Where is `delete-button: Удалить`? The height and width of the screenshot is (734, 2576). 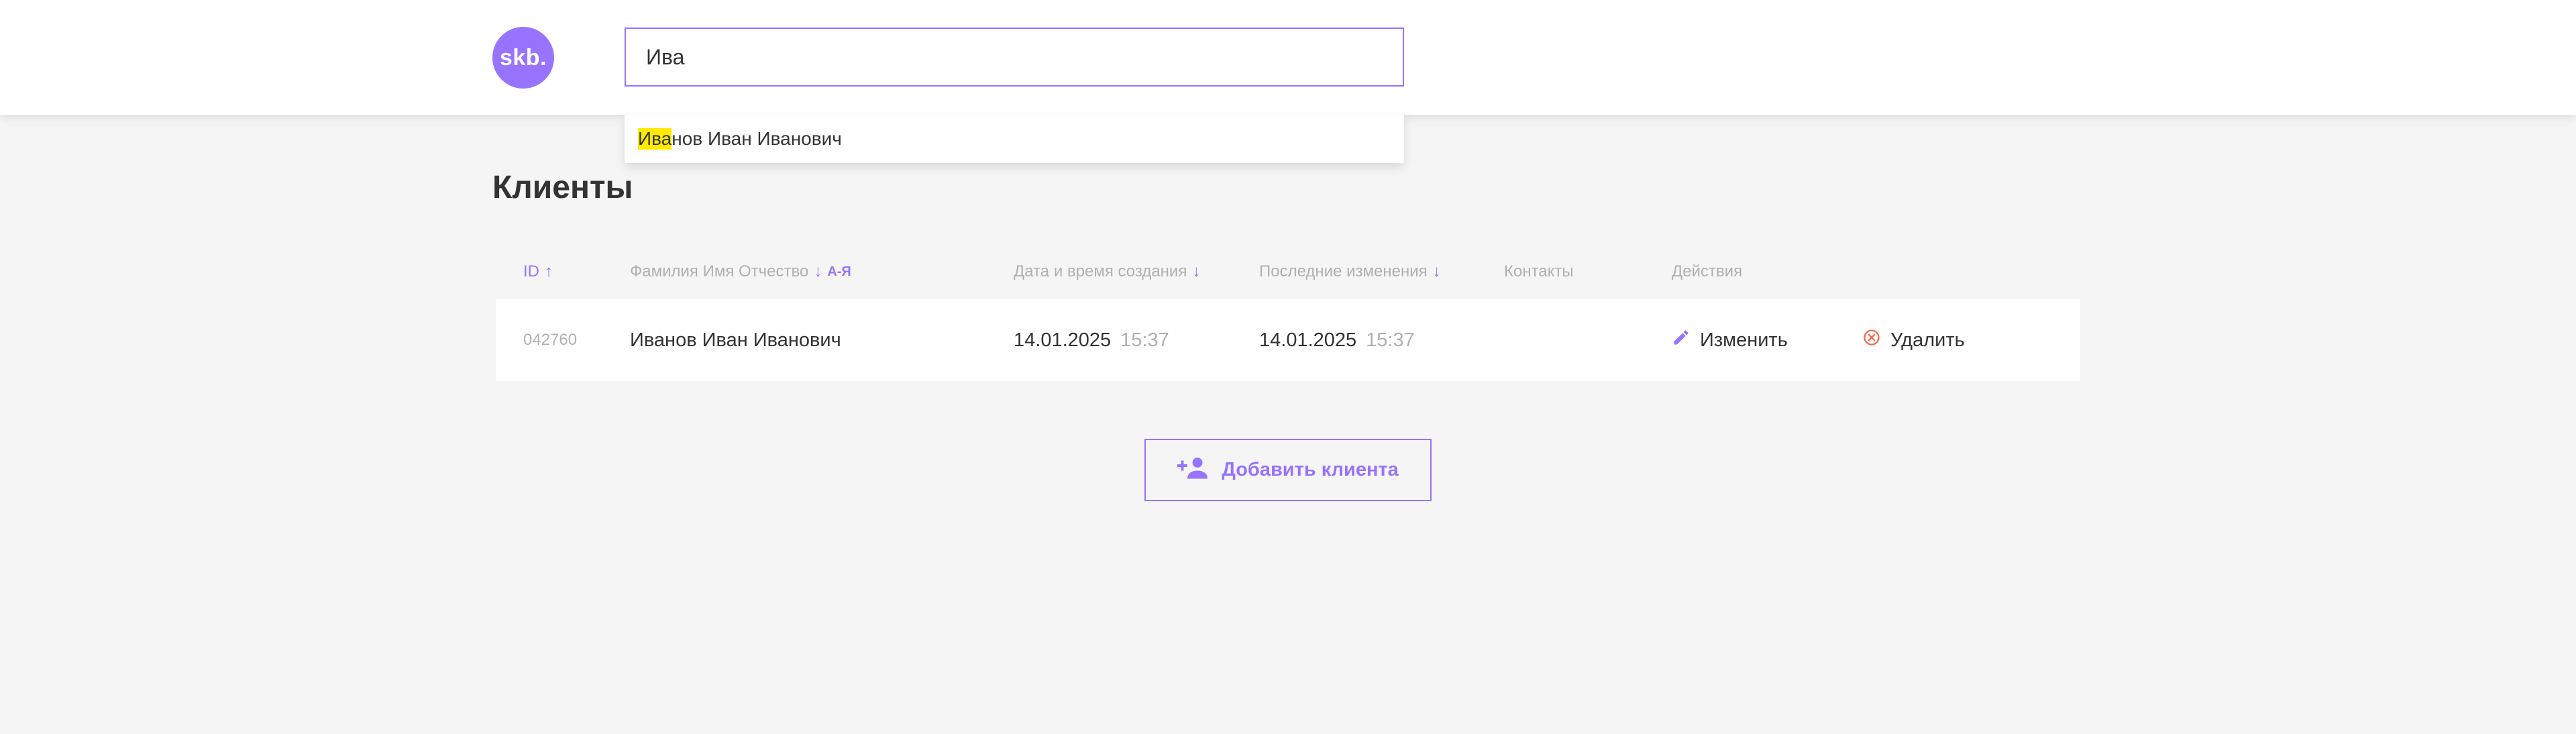
delete-button: Удалить is located at coordinates (1913, 340).